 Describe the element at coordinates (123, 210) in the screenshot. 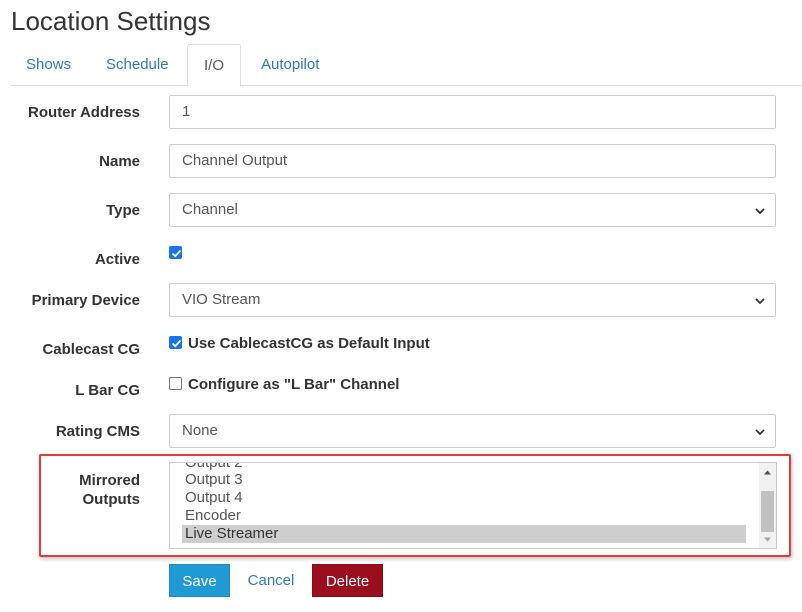

I see `type-label: Type` at that location.